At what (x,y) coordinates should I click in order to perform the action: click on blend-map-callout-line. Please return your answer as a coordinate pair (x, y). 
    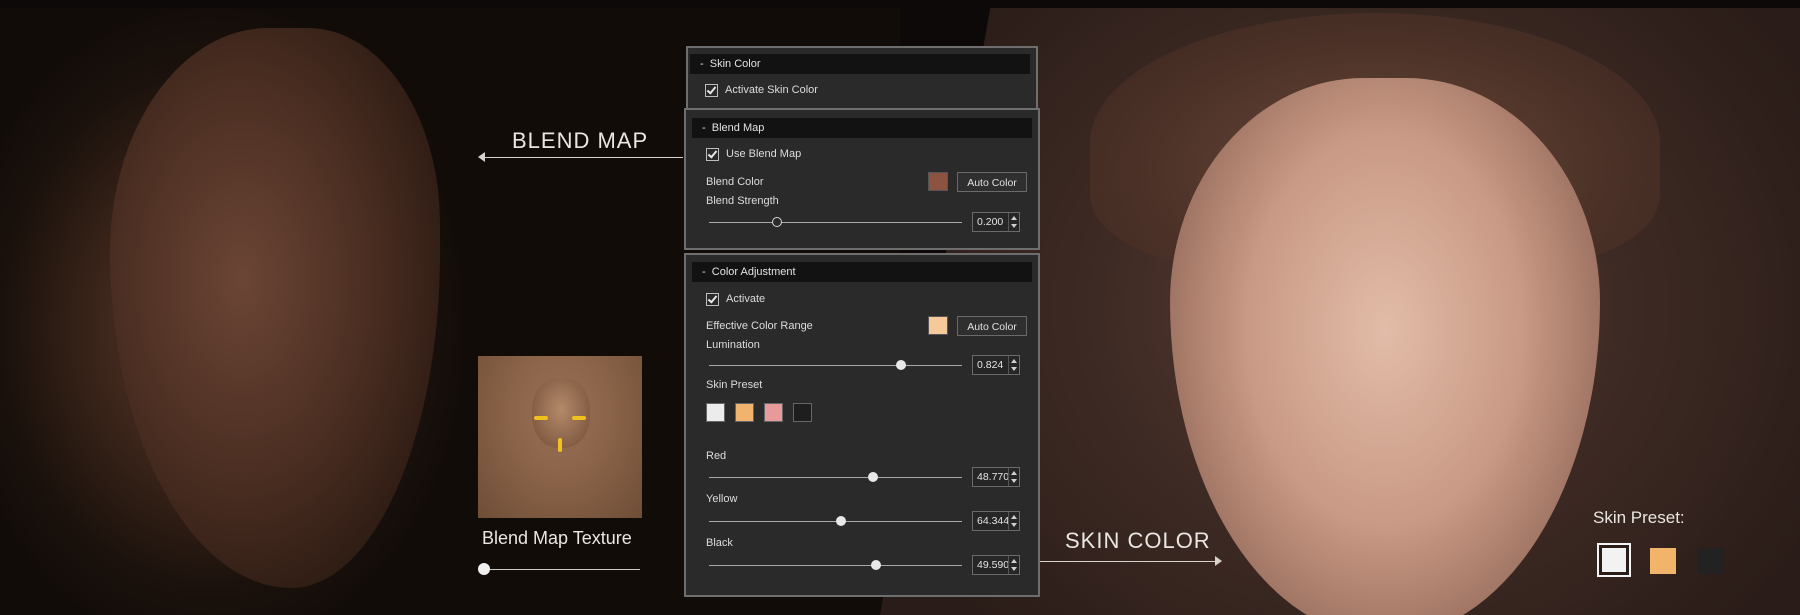
    Looking at the image, I should click on (583, 157).